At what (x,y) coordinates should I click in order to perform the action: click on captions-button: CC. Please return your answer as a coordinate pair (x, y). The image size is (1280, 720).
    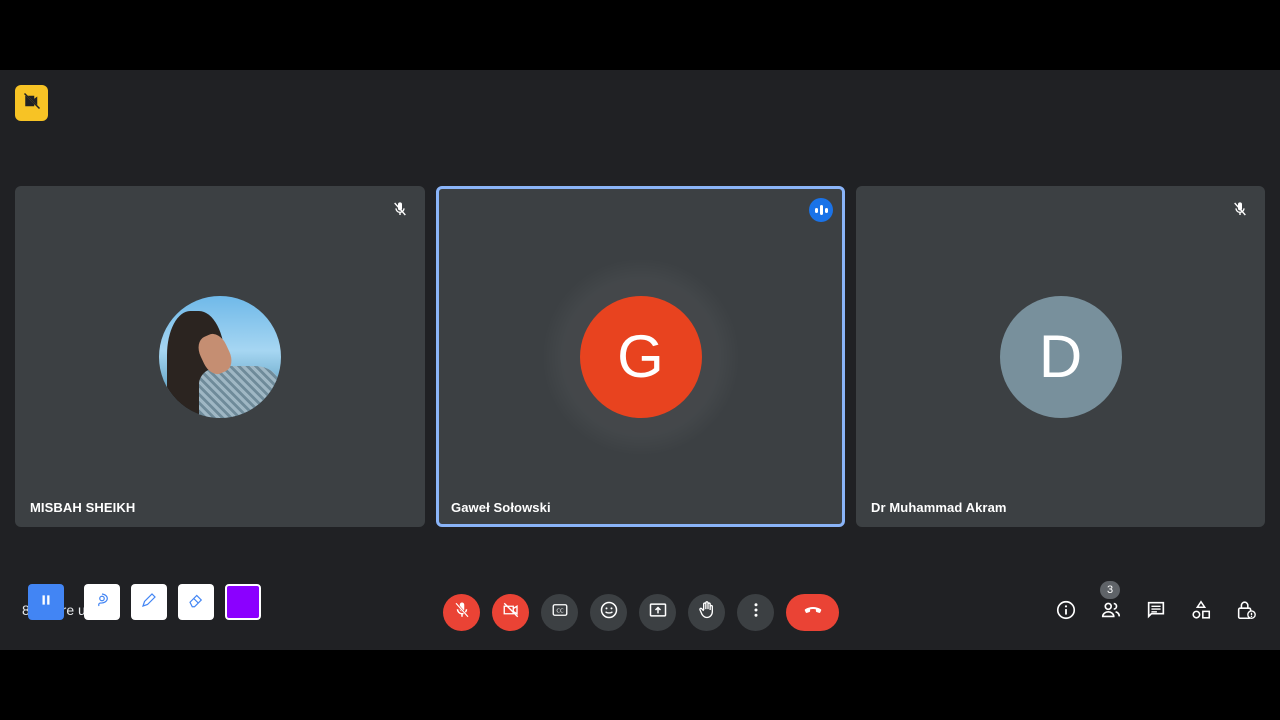
    Looking at the image, I should click on (559, 612).